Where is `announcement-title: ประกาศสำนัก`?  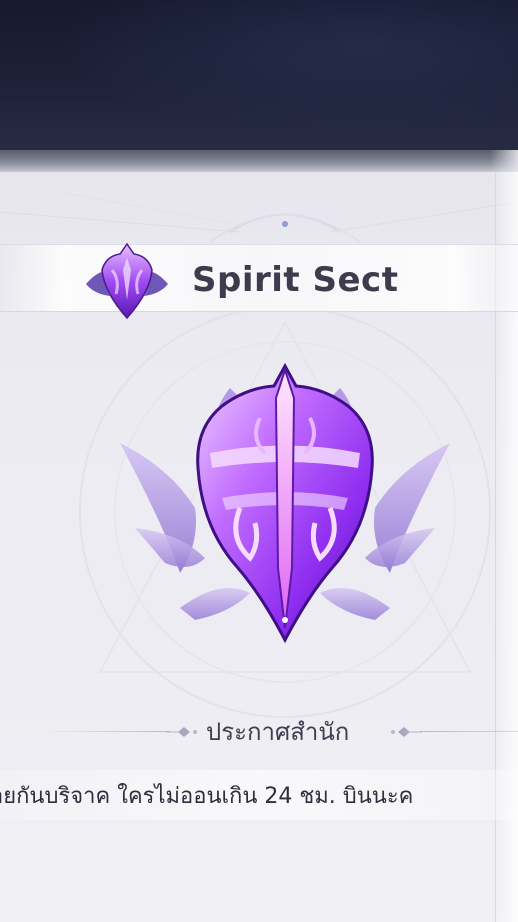
announcement-title: ประกาศสำนัก is located at coordinates (278, 732).